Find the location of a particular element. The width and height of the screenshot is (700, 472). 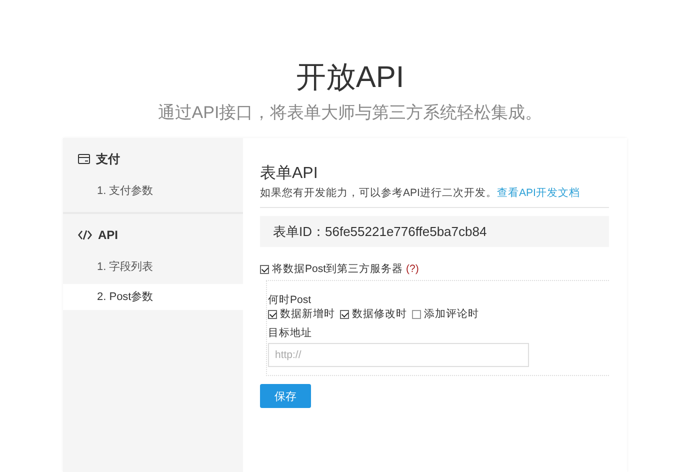

field-label: 目标地址 is located at coordinates (290, 333).